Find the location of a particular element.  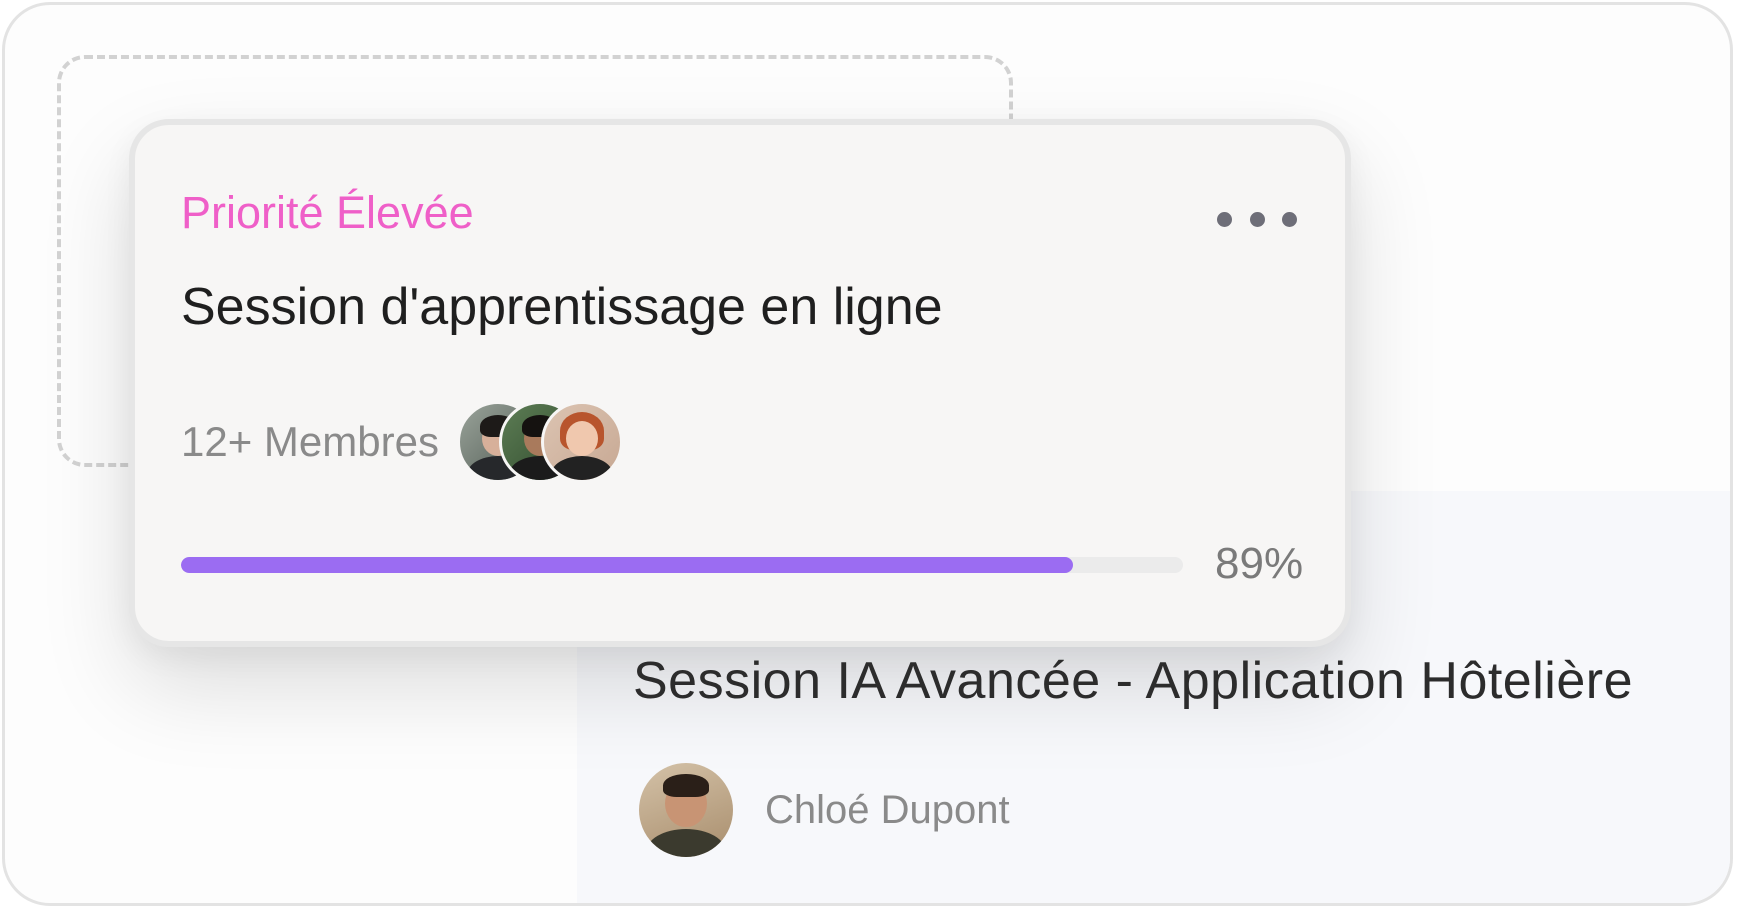

members-count: 12+ Membres is located at coordinates (310, 441).